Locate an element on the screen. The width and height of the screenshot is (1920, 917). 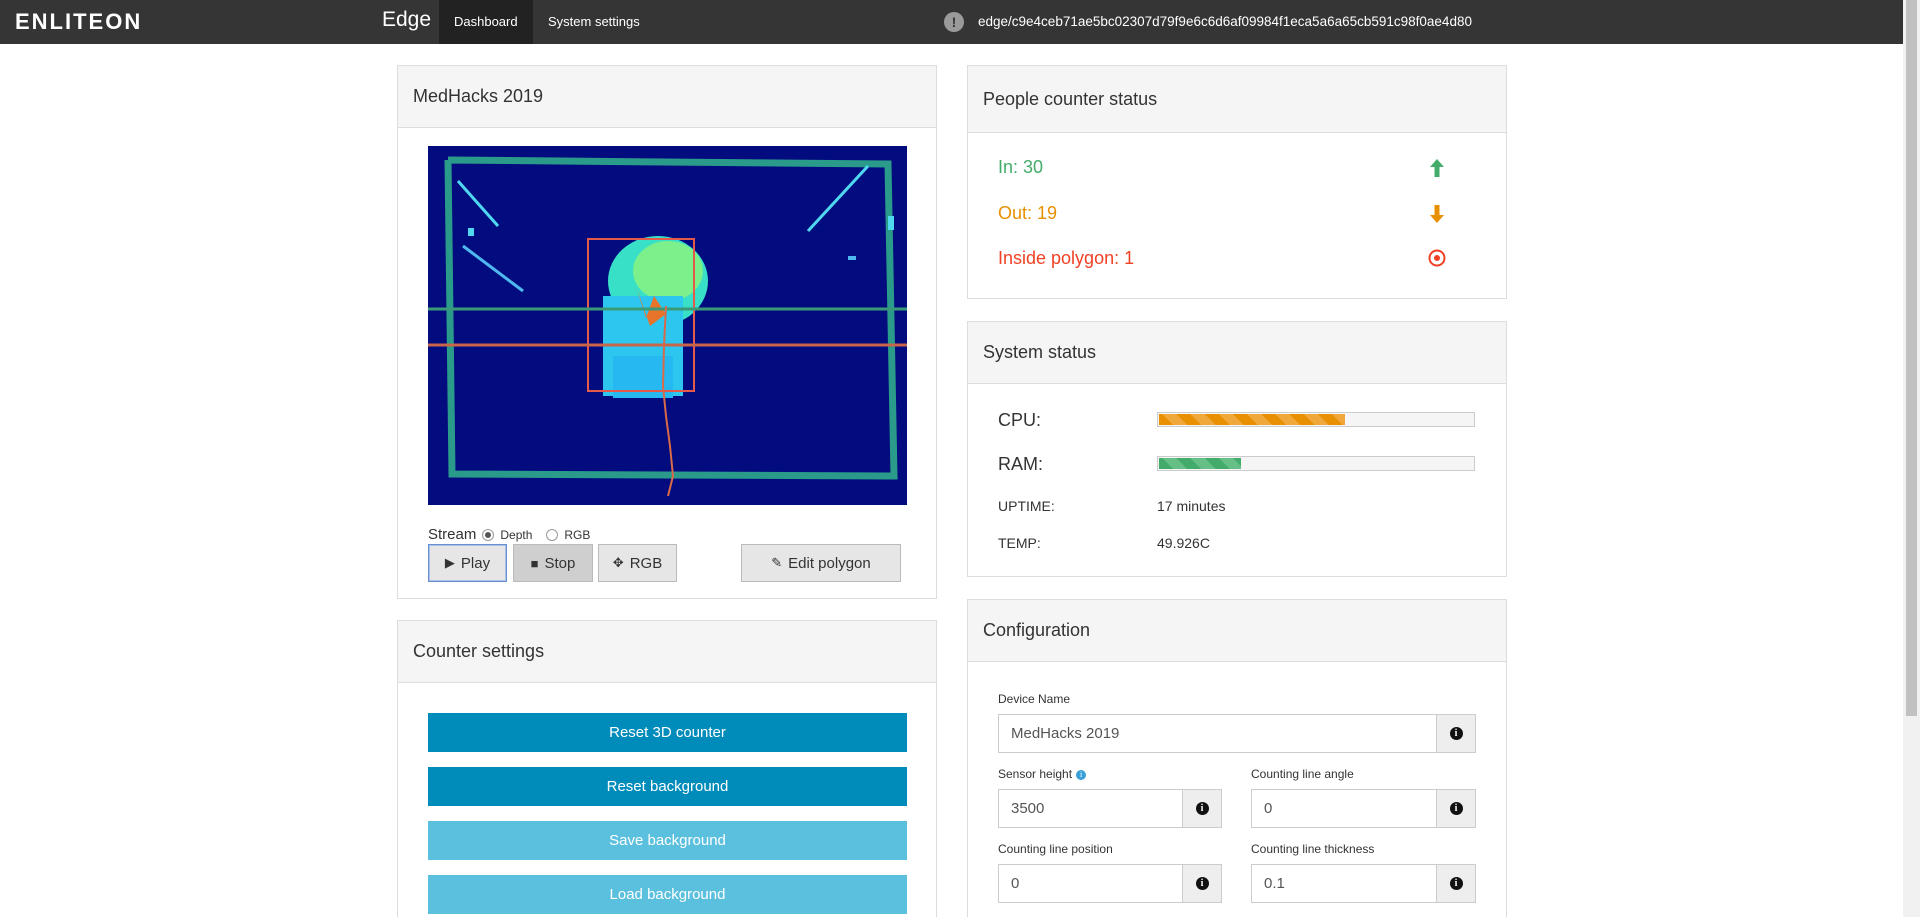
rgb-button-label: RGB is located at coordinates (646, 563).